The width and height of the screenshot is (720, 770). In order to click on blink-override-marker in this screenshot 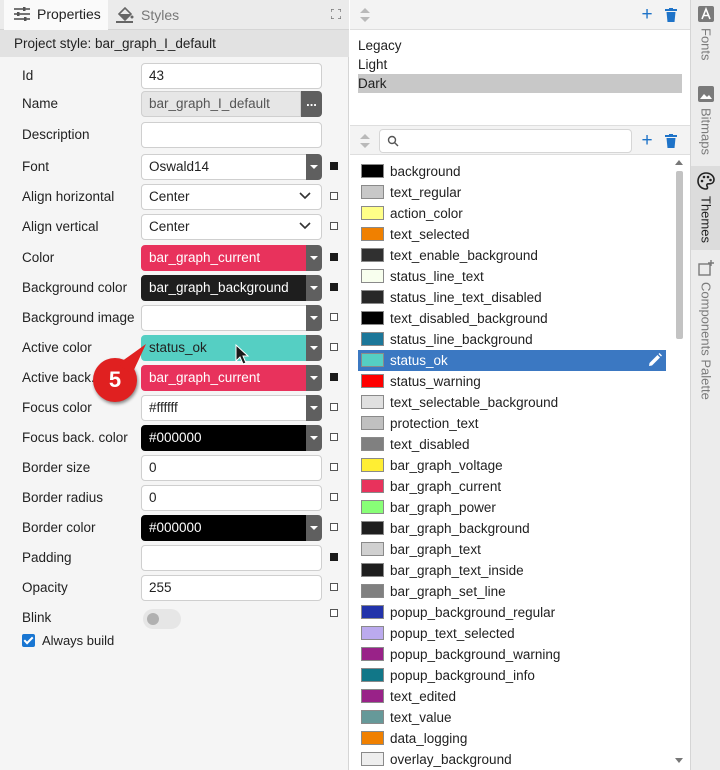, I will do `click(334, 613)`.